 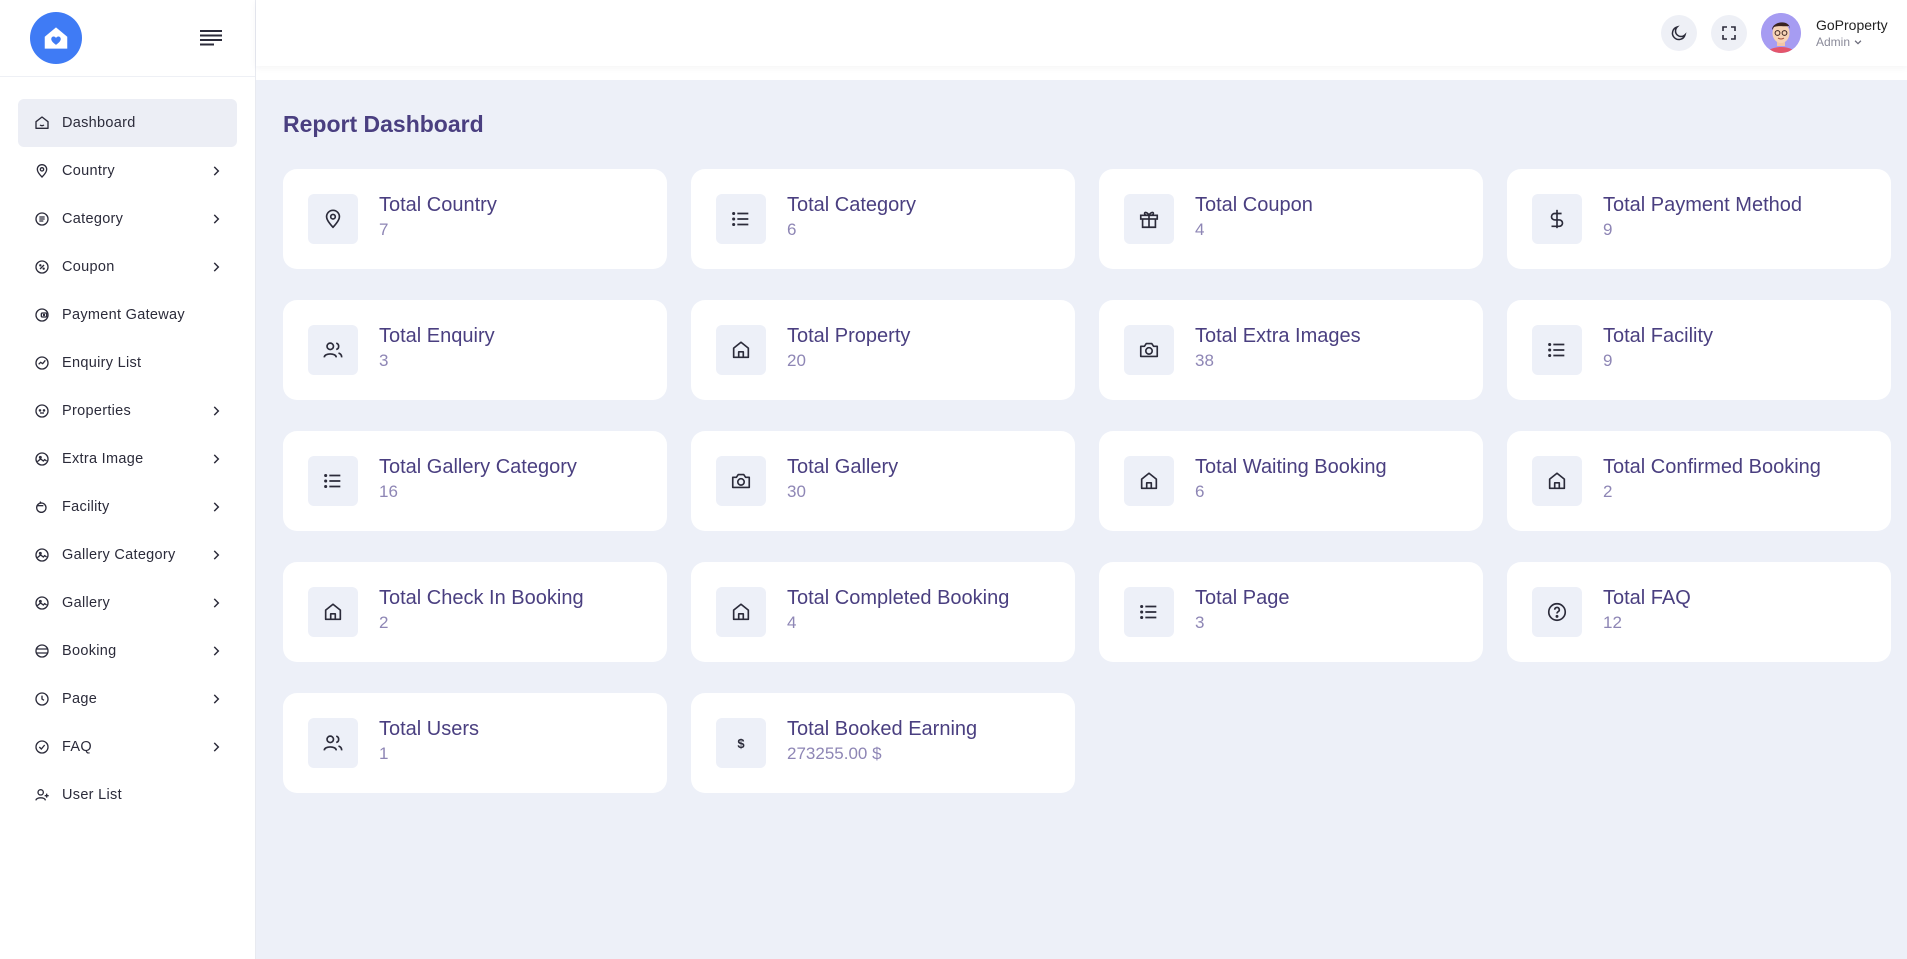 I want to click on page-icon, so click(x=42, y=699).